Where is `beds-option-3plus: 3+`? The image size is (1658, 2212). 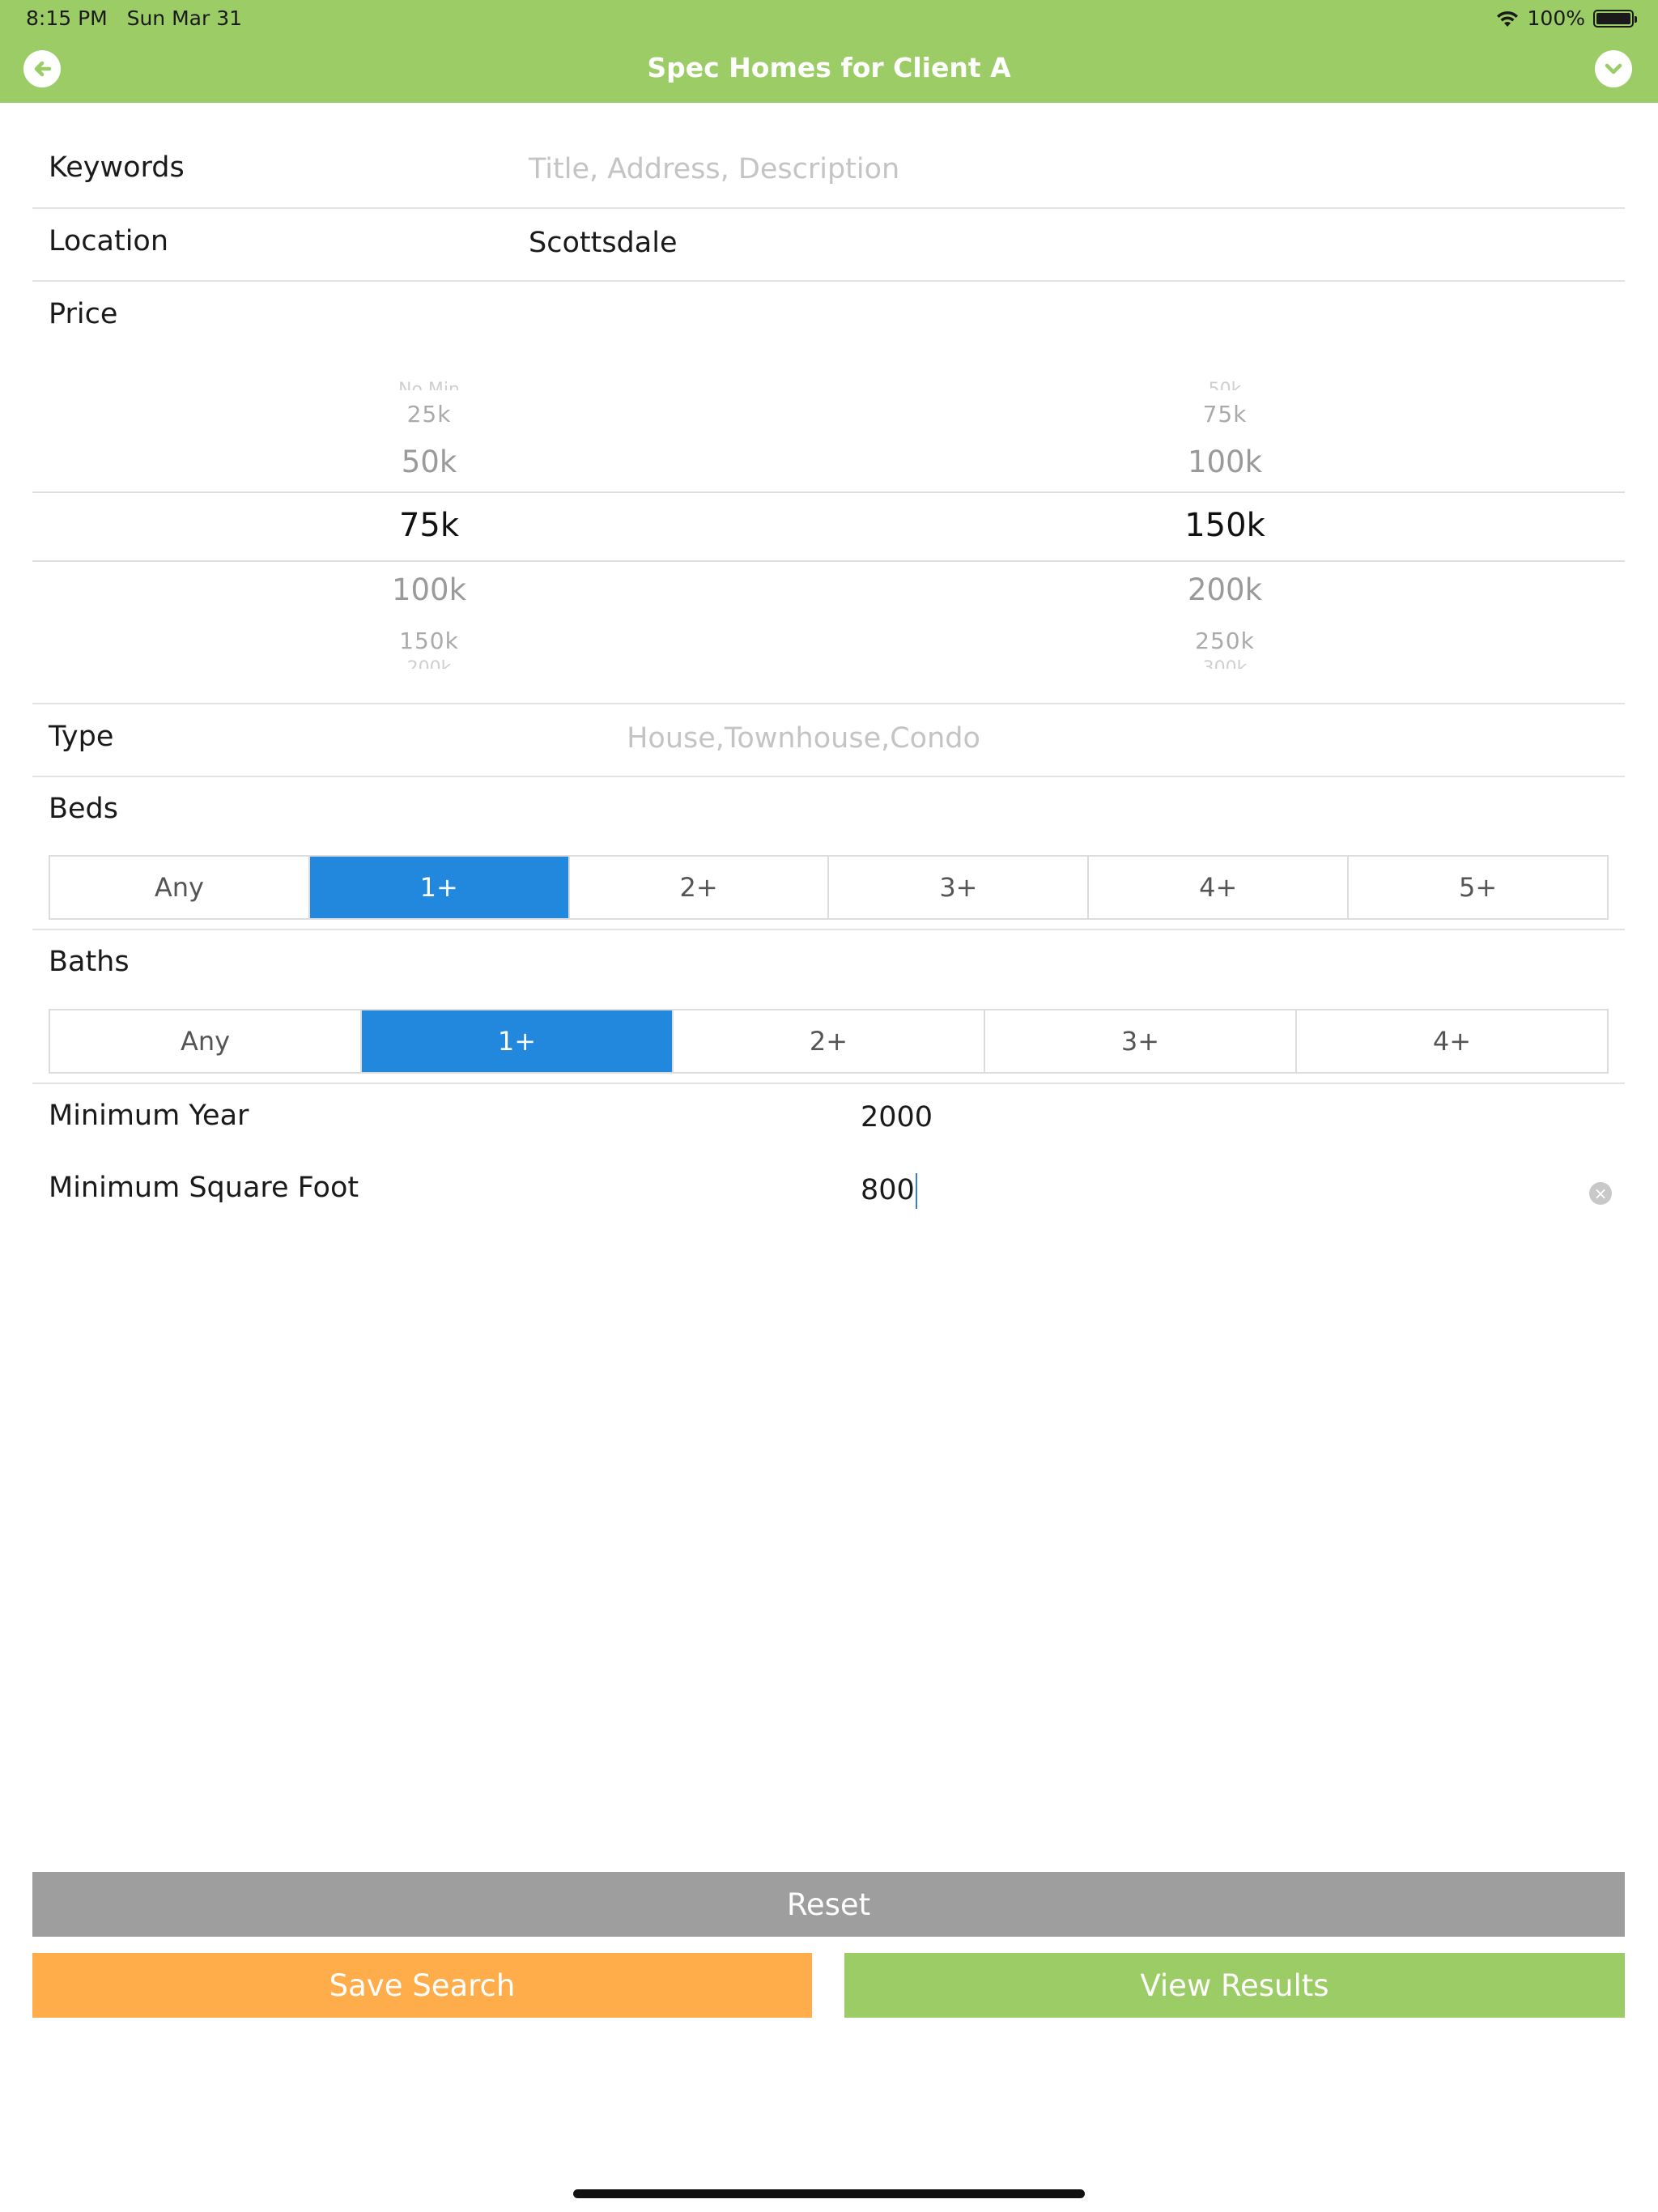
beds-option-3plus: 3+ is located at coordinates (959, 887).